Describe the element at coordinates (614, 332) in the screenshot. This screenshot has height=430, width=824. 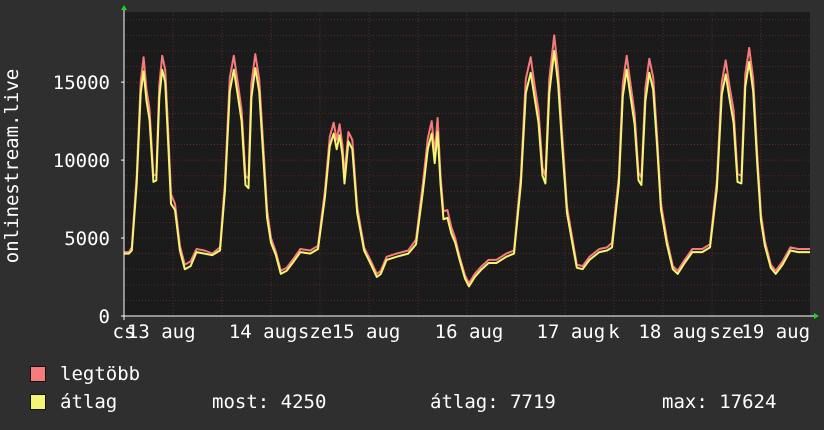
I see `x-tick-label: k` at that location.